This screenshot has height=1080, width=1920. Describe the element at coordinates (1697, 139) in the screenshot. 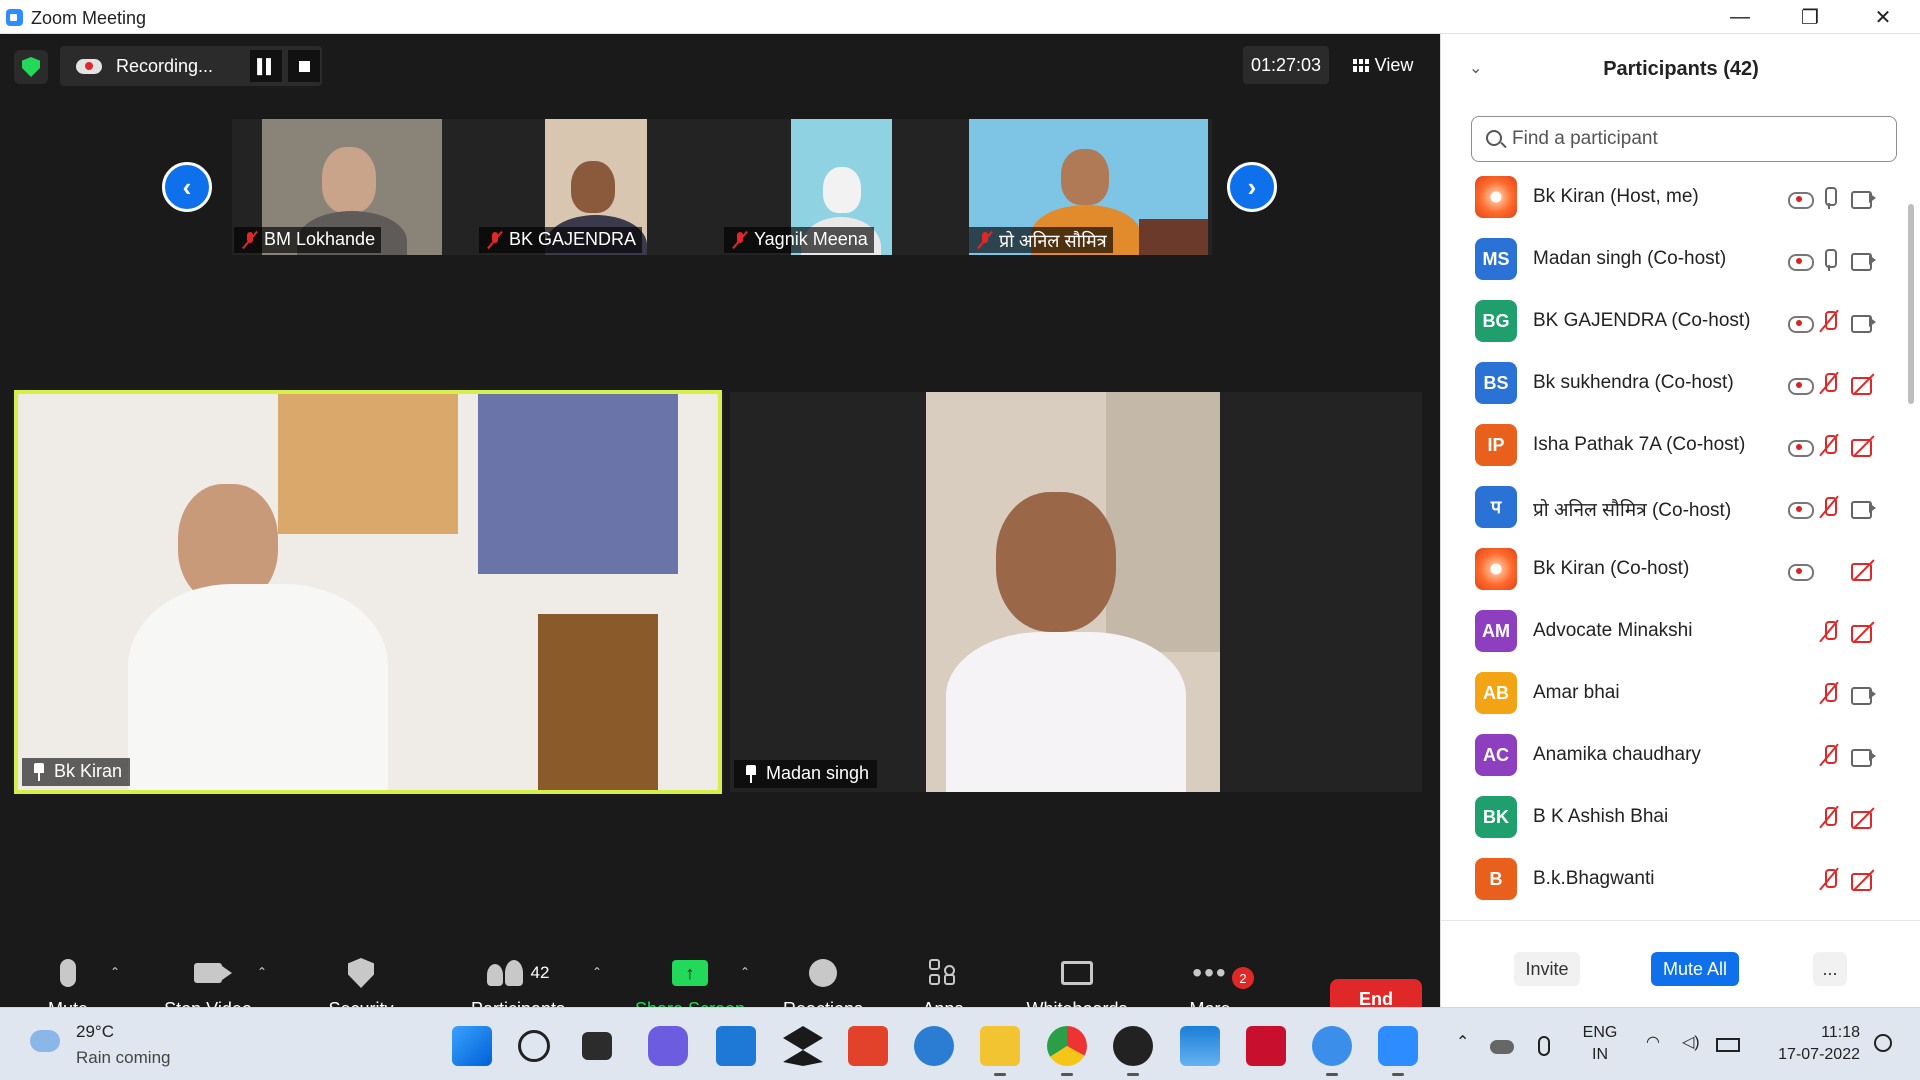

I see `search-input` at that location.